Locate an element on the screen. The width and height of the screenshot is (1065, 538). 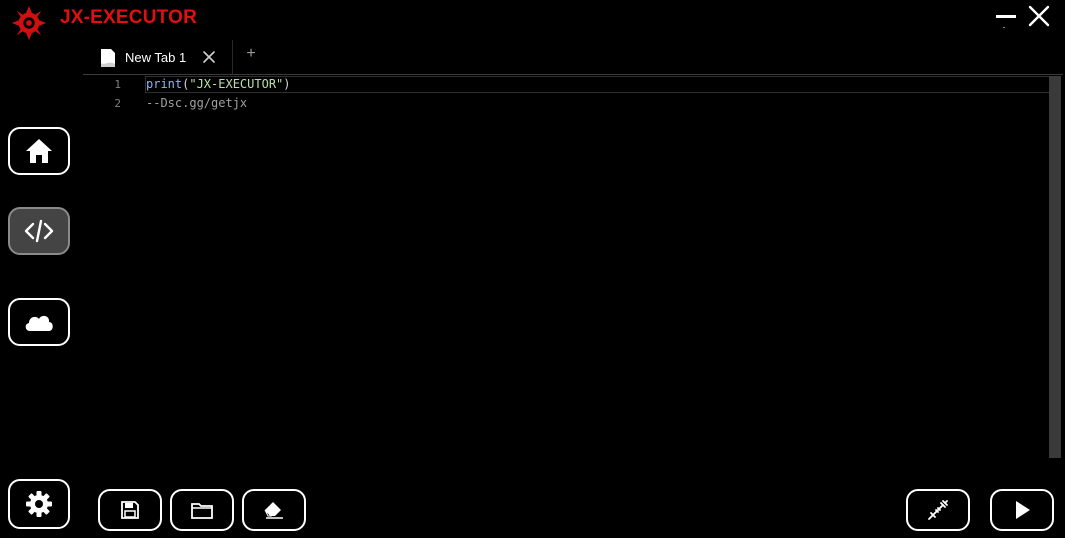
minimize-icon is located at coordinates (1006, 21).